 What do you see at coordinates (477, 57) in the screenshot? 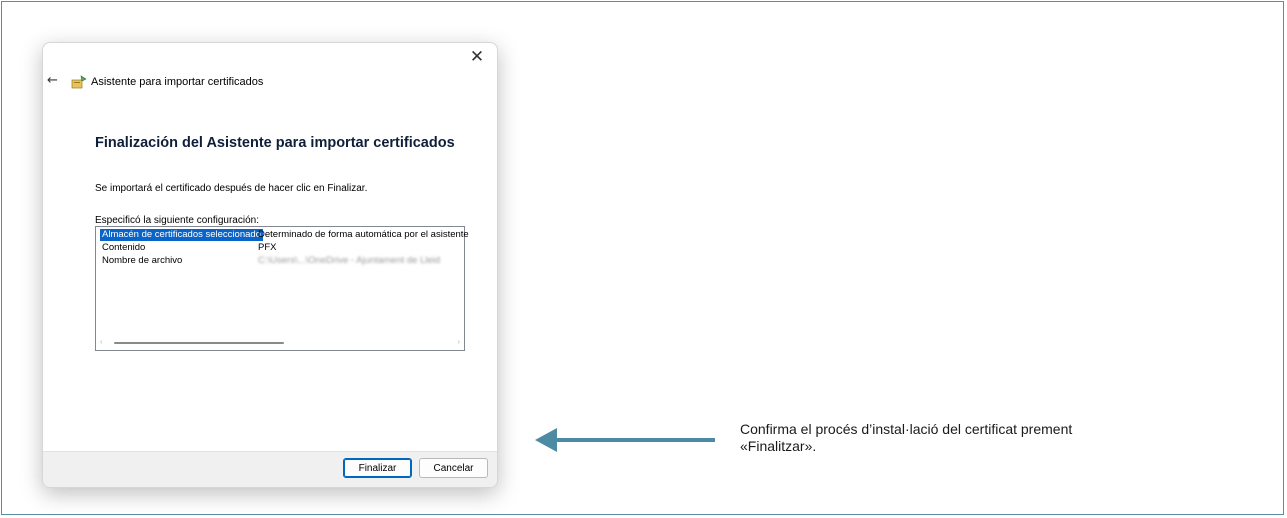
I see `close-button: ✕` at bounding box center [477, 57].